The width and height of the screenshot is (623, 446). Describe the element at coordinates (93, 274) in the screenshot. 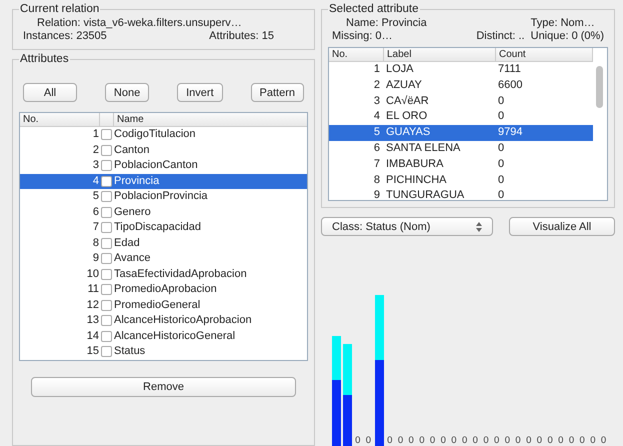

I see `row-number: 10` at that location.